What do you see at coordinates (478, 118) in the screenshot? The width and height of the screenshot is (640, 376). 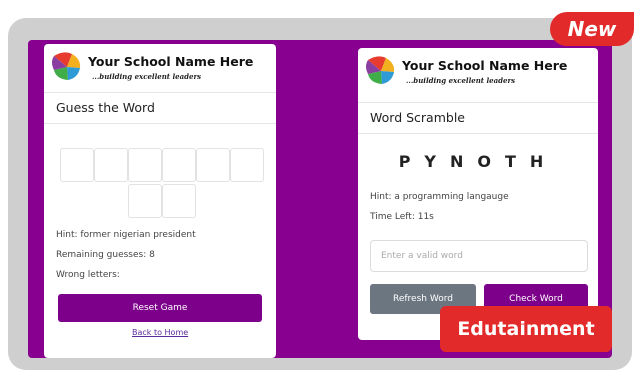 I see `card-title: Word Scramble` at bounding box center [478, 118].